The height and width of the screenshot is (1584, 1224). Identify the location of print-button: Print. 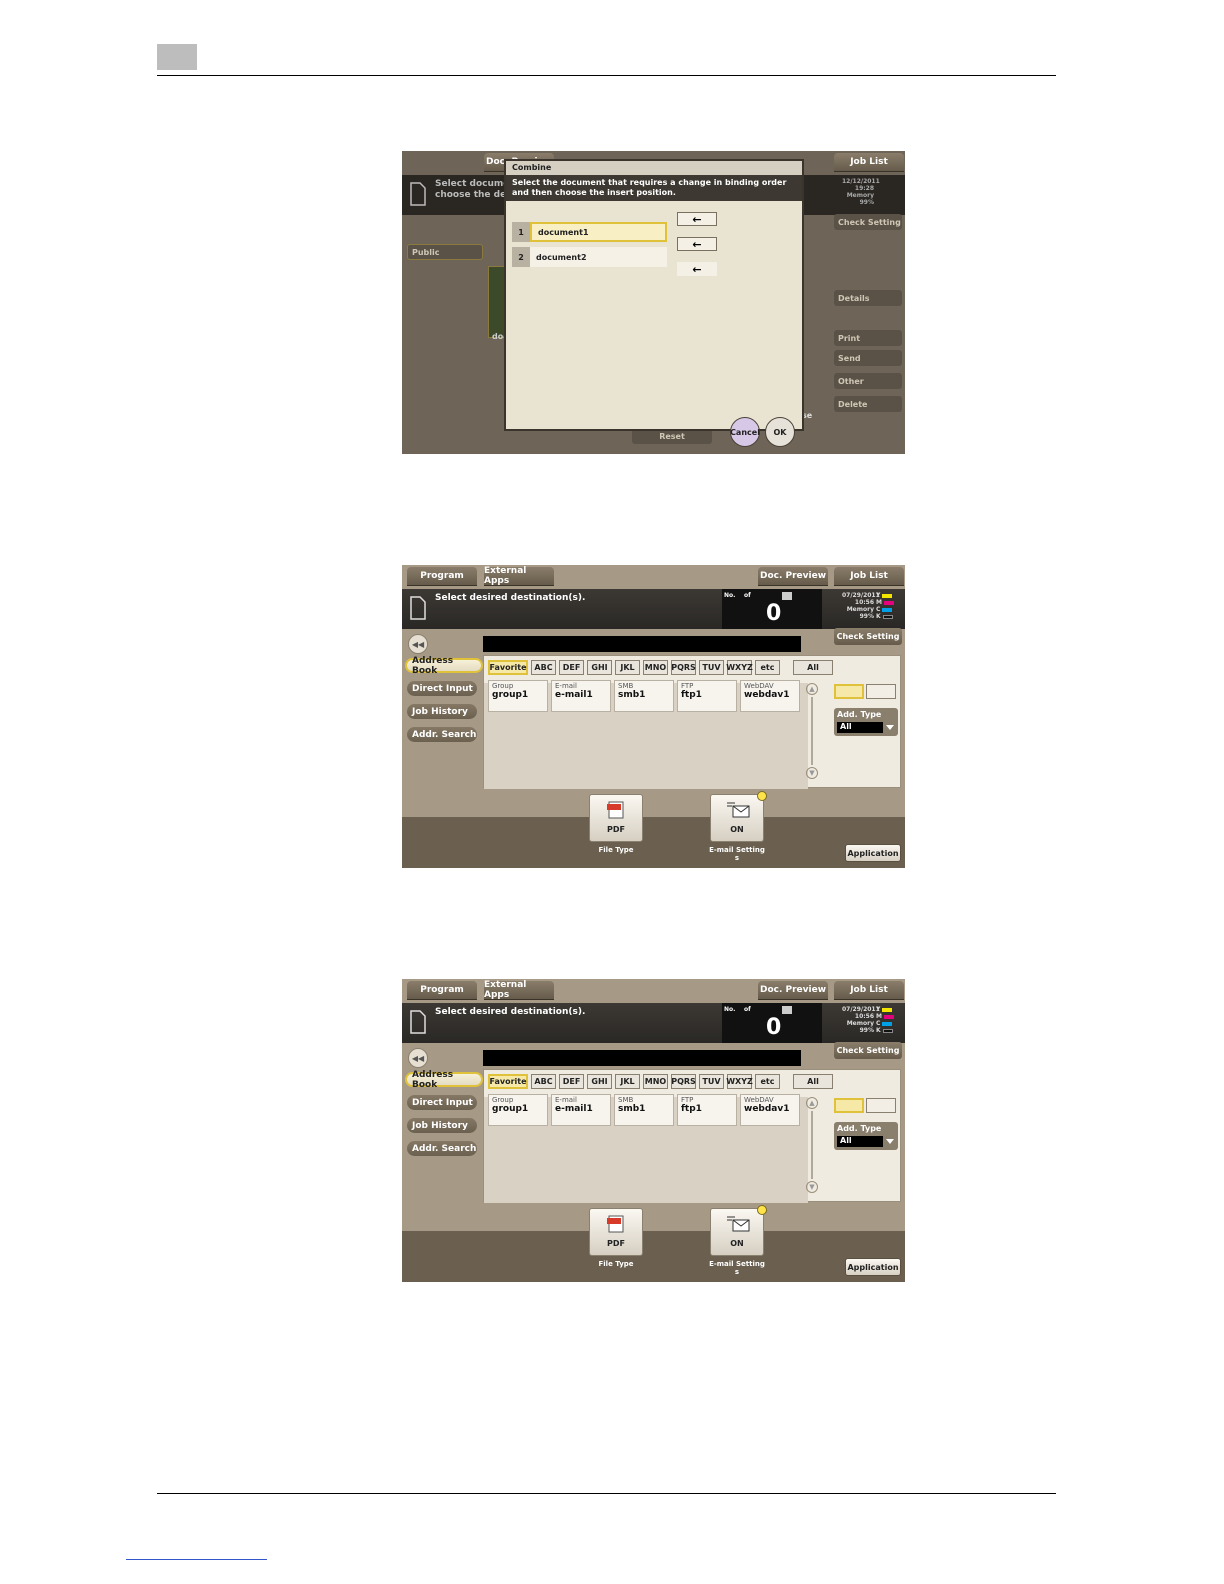
(868, 338).